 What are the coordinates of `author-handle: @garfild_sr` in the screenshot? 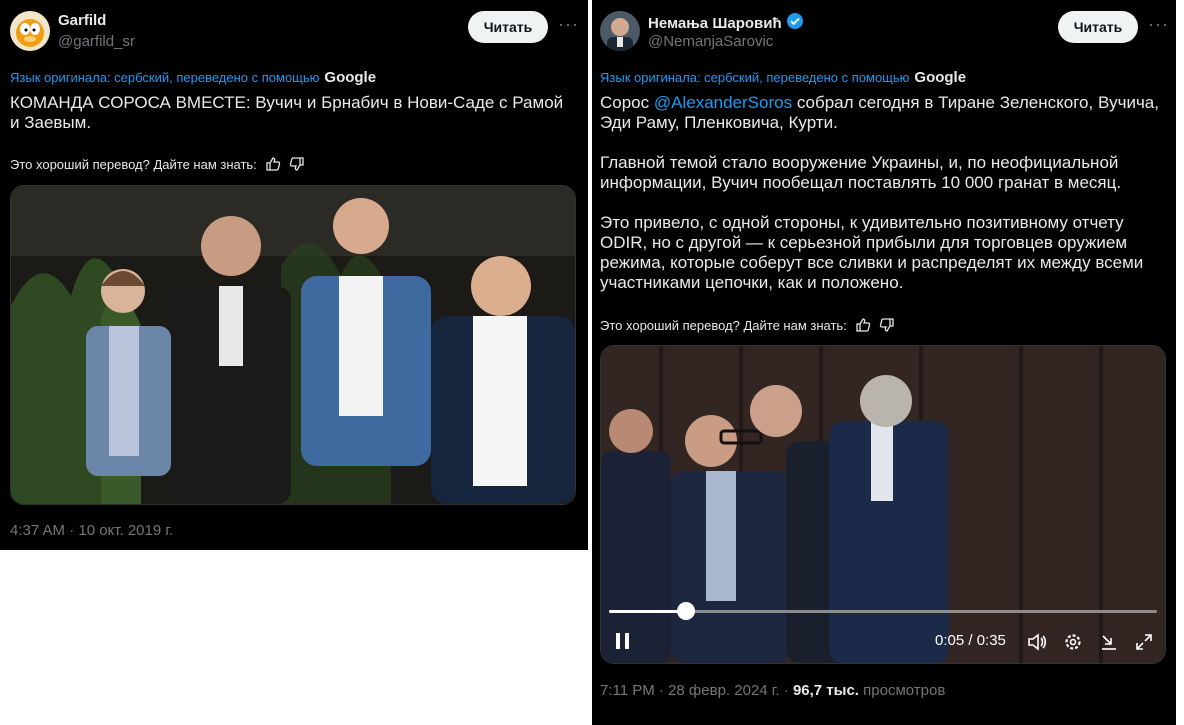 It's located at (96, 41).